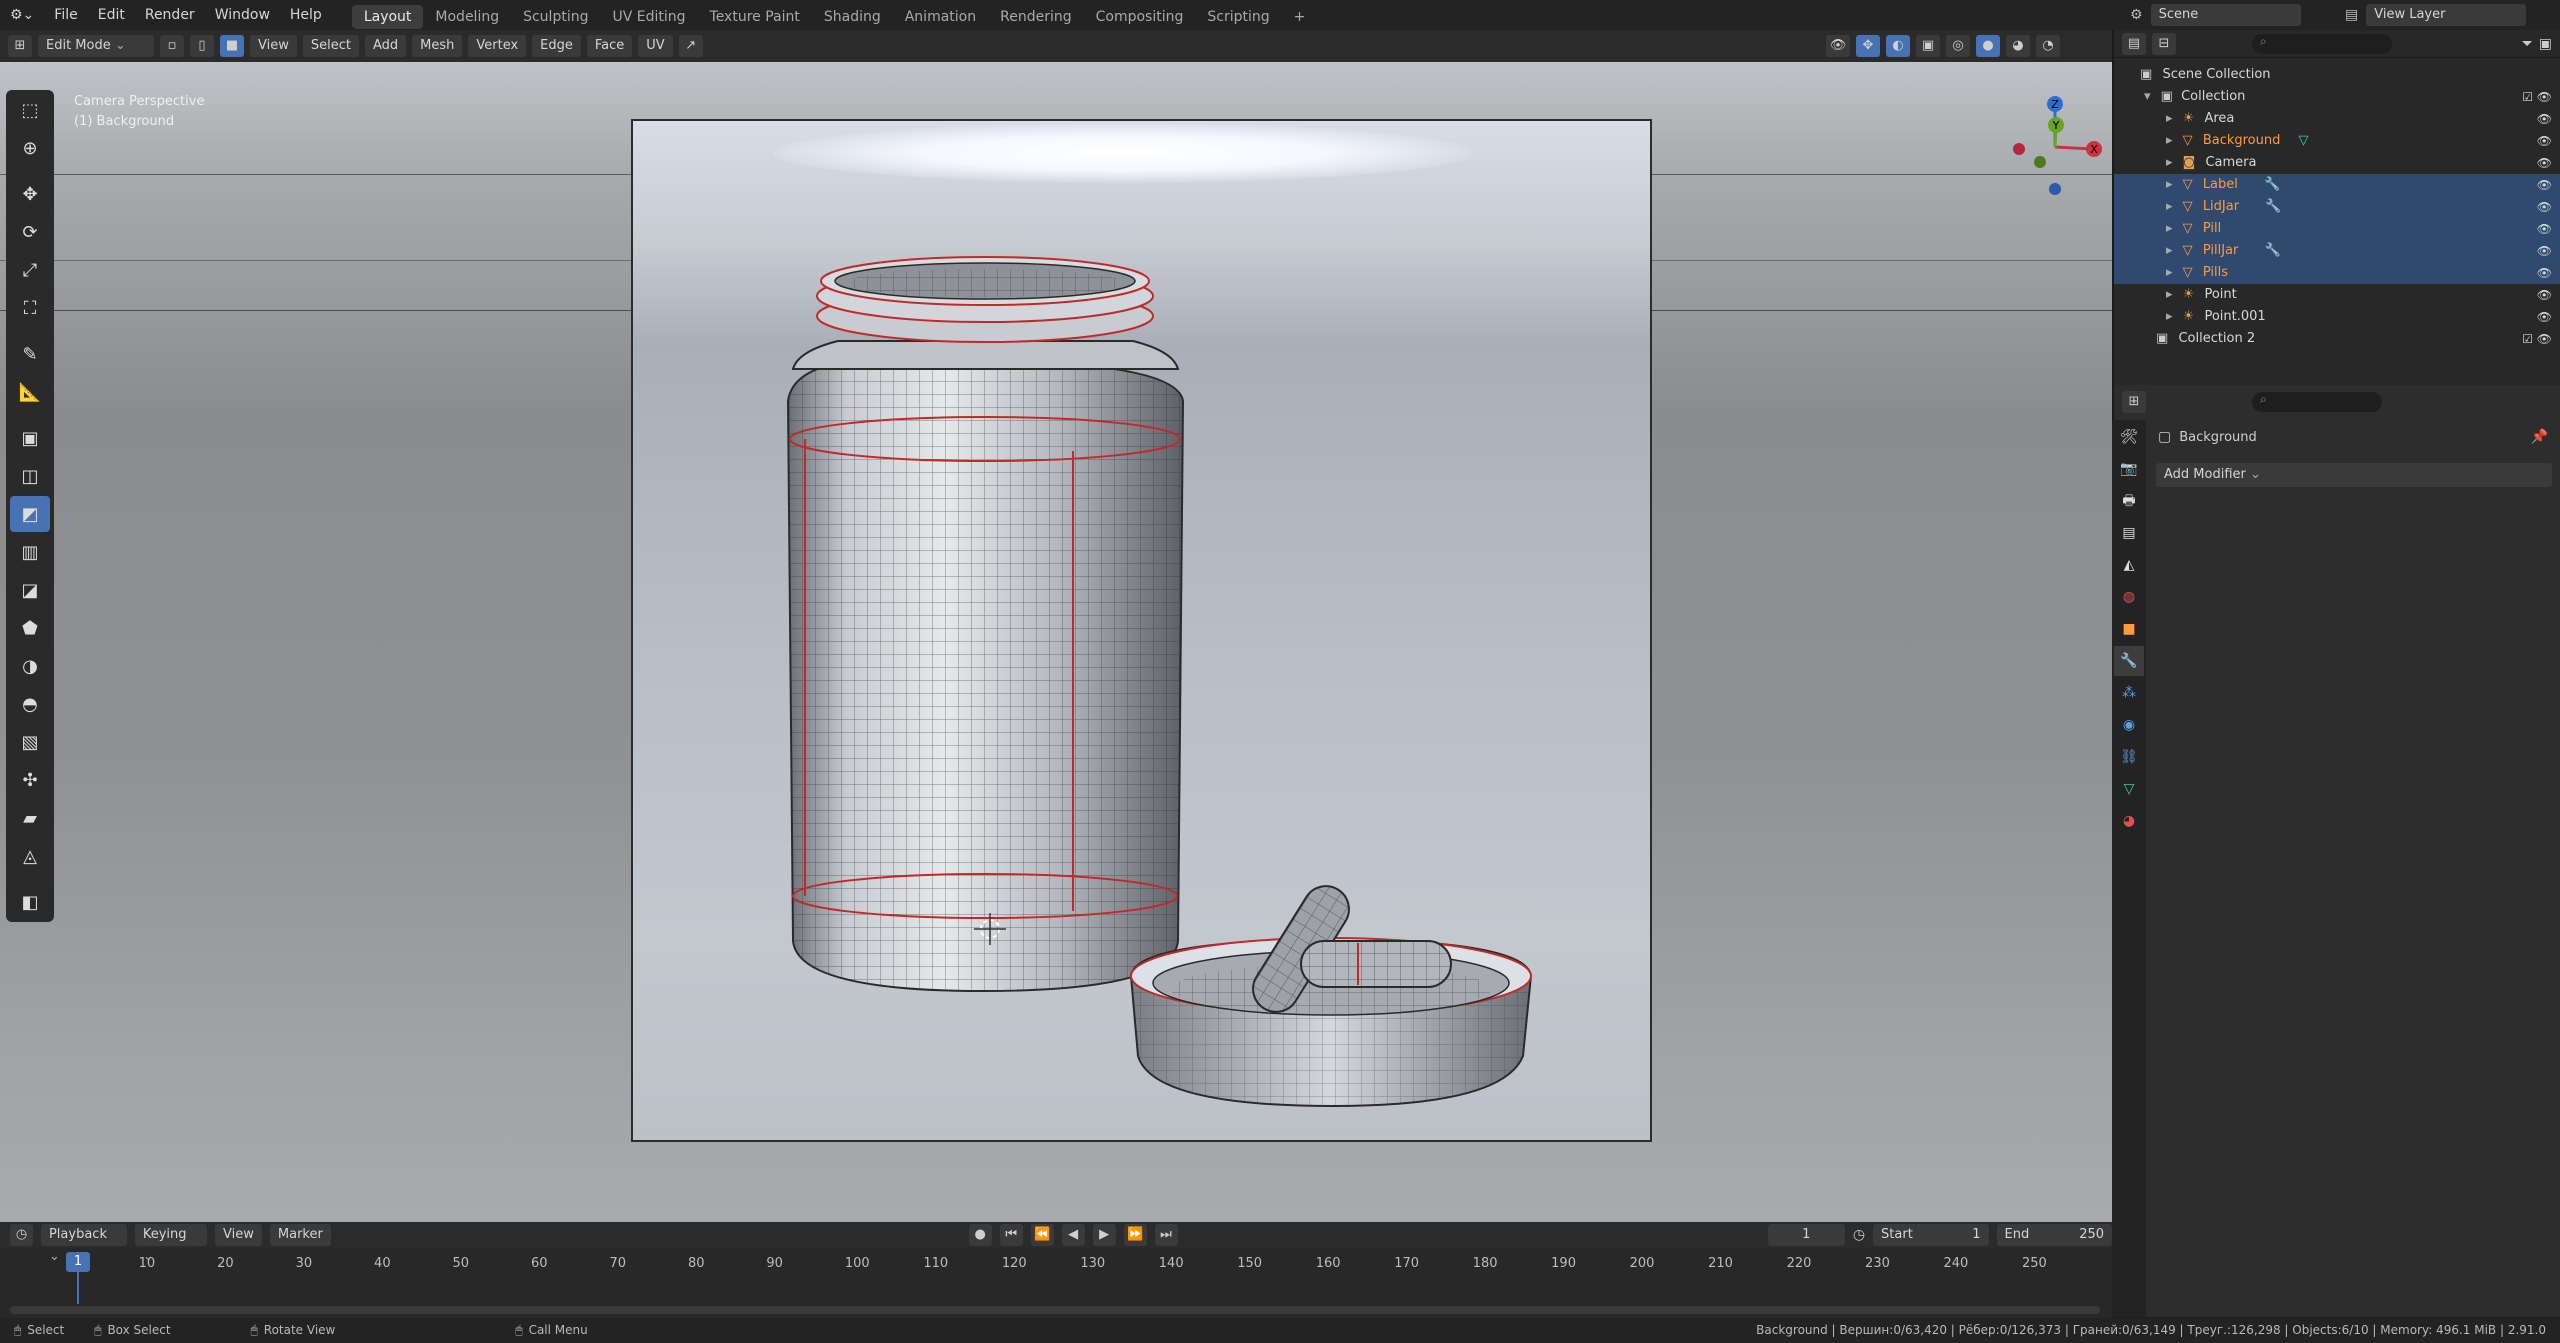 This screenshot has height=1343, width=2560. Describe the element at coordinates (2337, 97) in the screenshot. I see `outliner-collection: ▾ ▣ Collection ☑ 👁` at that location.